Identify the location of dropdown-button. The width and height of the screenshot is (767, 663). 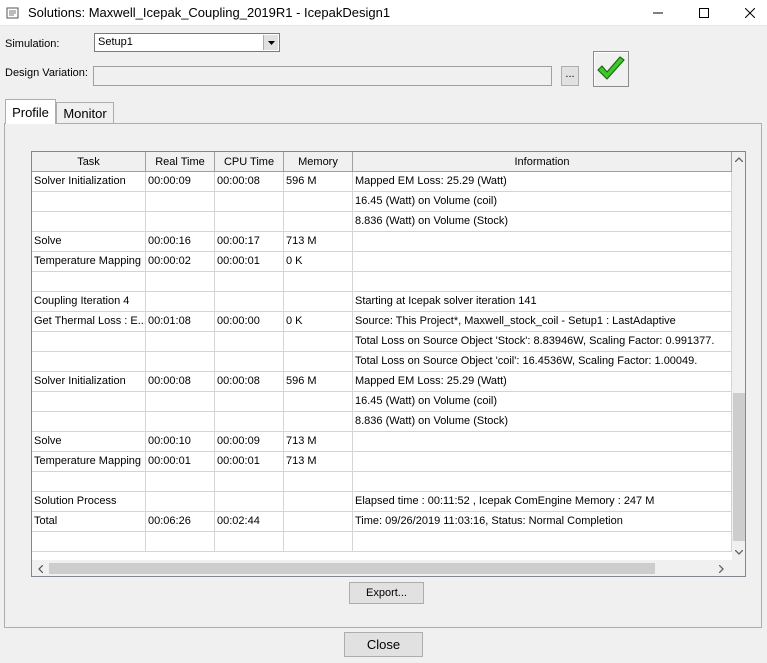
(270, 42).